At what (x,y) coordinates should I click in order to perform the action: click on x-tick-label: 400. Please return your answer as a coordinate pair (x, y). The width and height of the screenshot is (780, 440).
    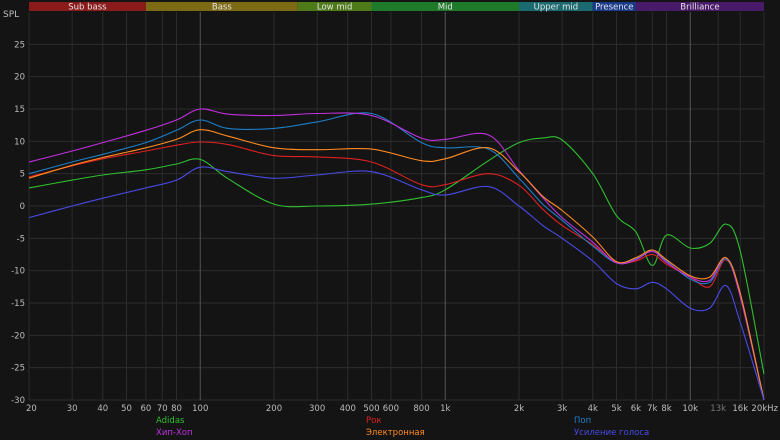
    Looking at the image, I should click on (348, 409).